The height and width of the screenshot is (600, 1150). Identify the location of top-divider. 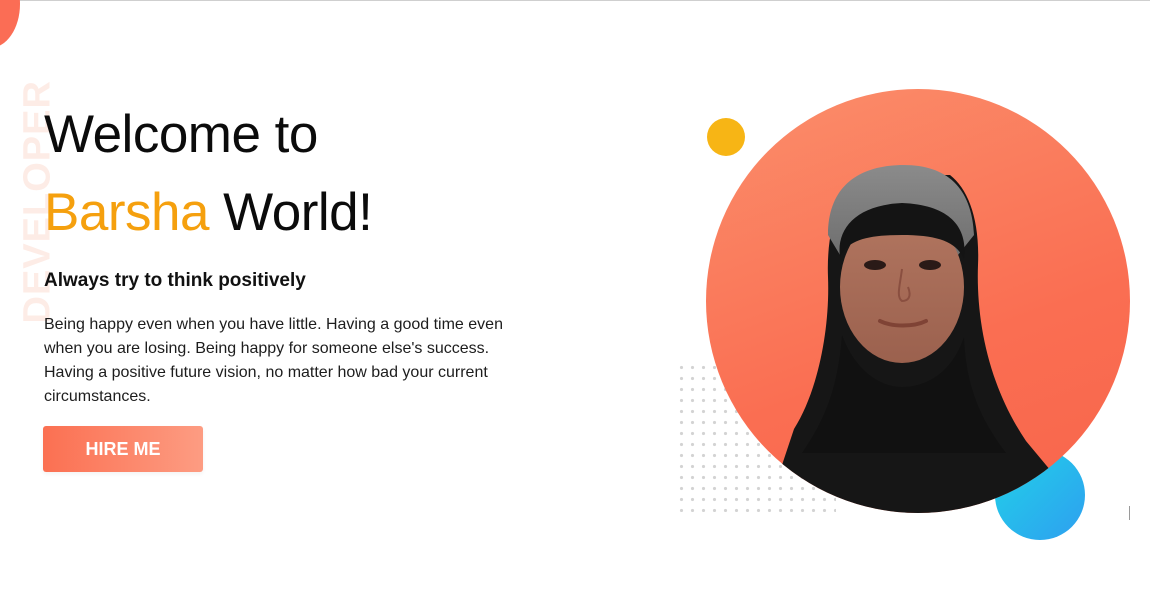
(575, 0).